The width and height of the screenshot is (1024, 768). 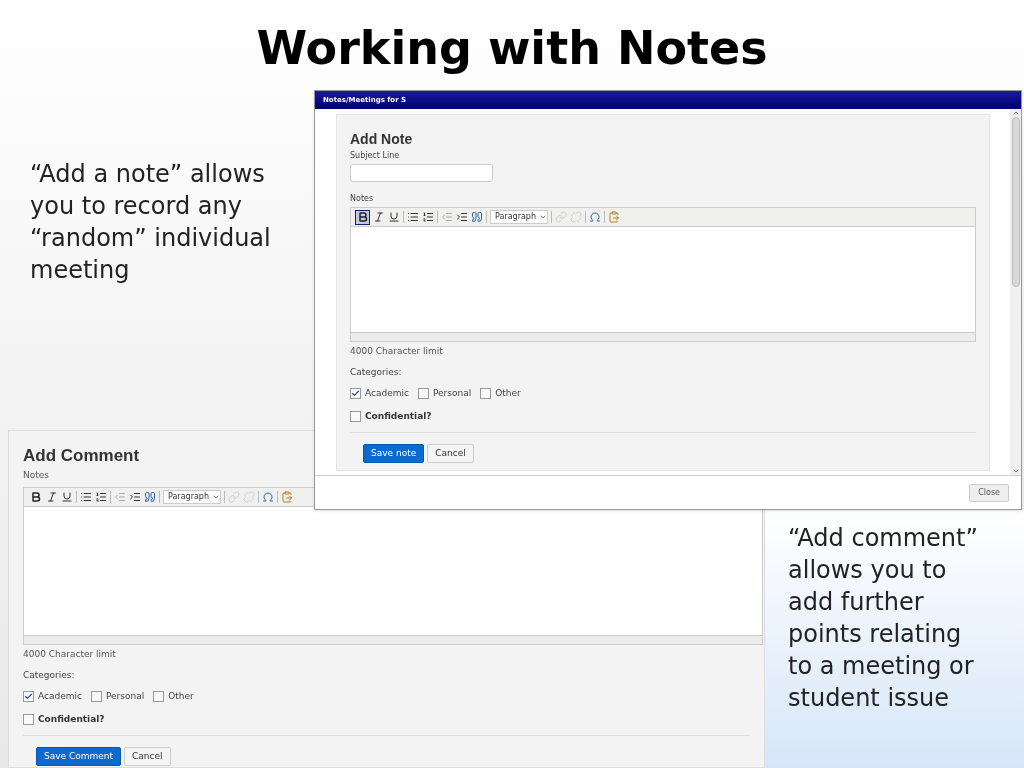 I want to click on close-button: Close, so click(x=989, y=492).